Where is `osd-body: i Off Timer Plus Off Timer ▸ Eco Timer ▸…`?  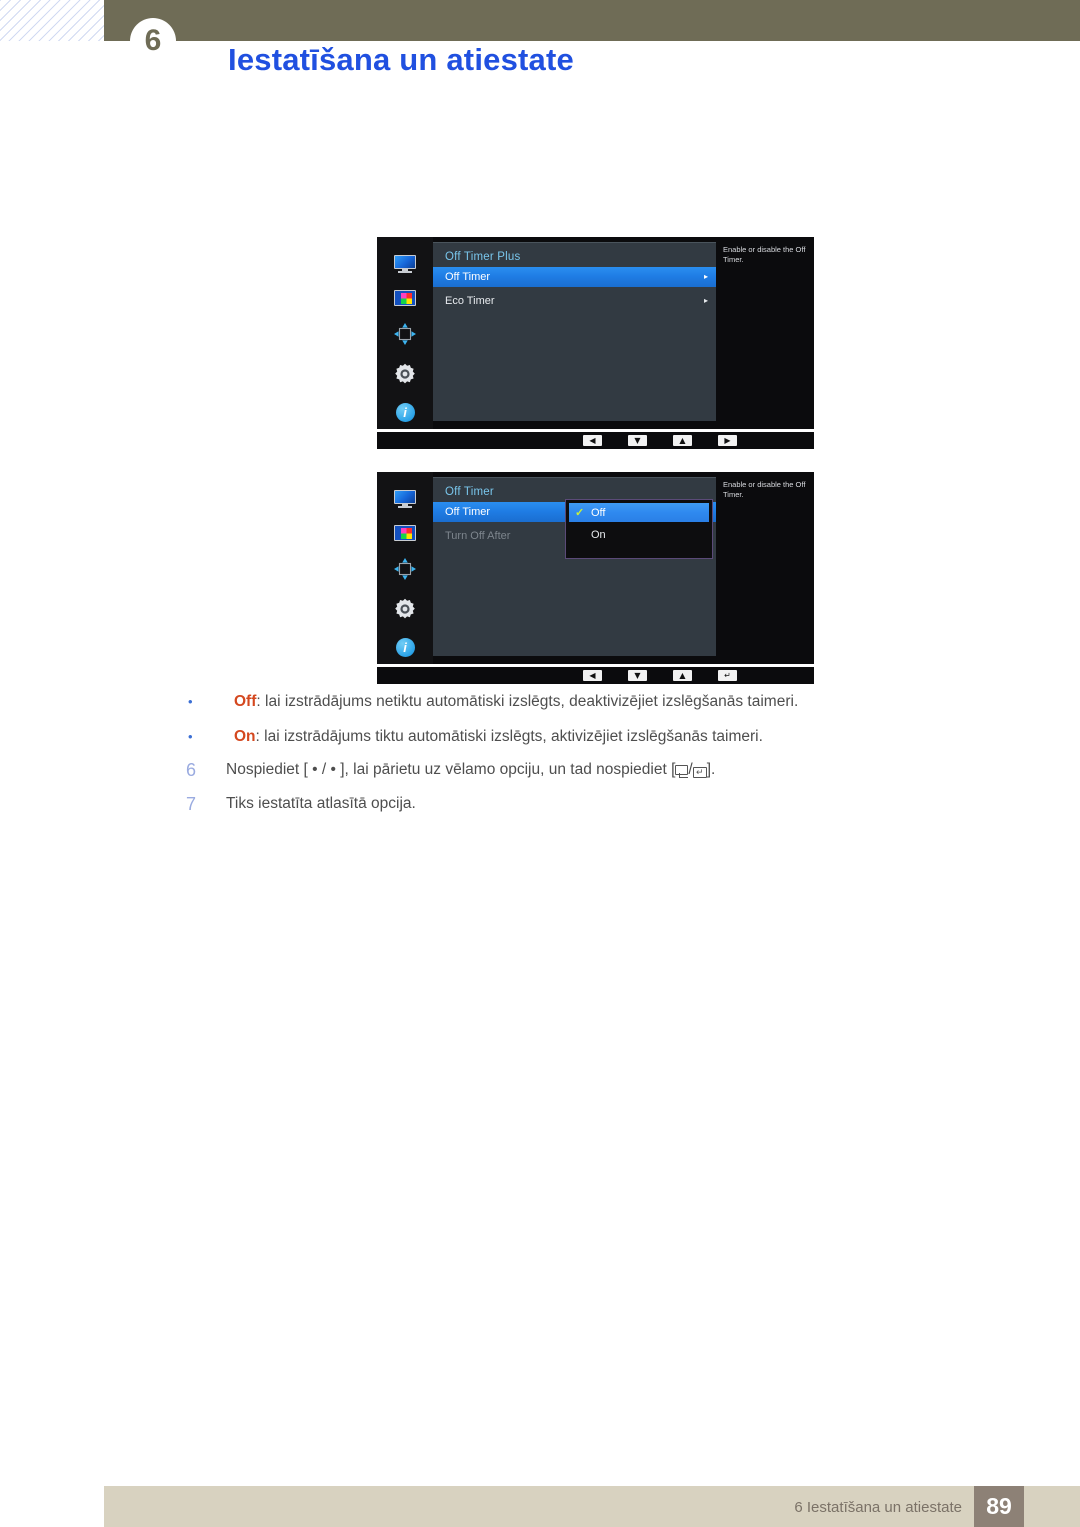 osd-body: i Off Timer Plus Off Timer ▸ Eco Timer ▸… is located at coordinates (595, 333).